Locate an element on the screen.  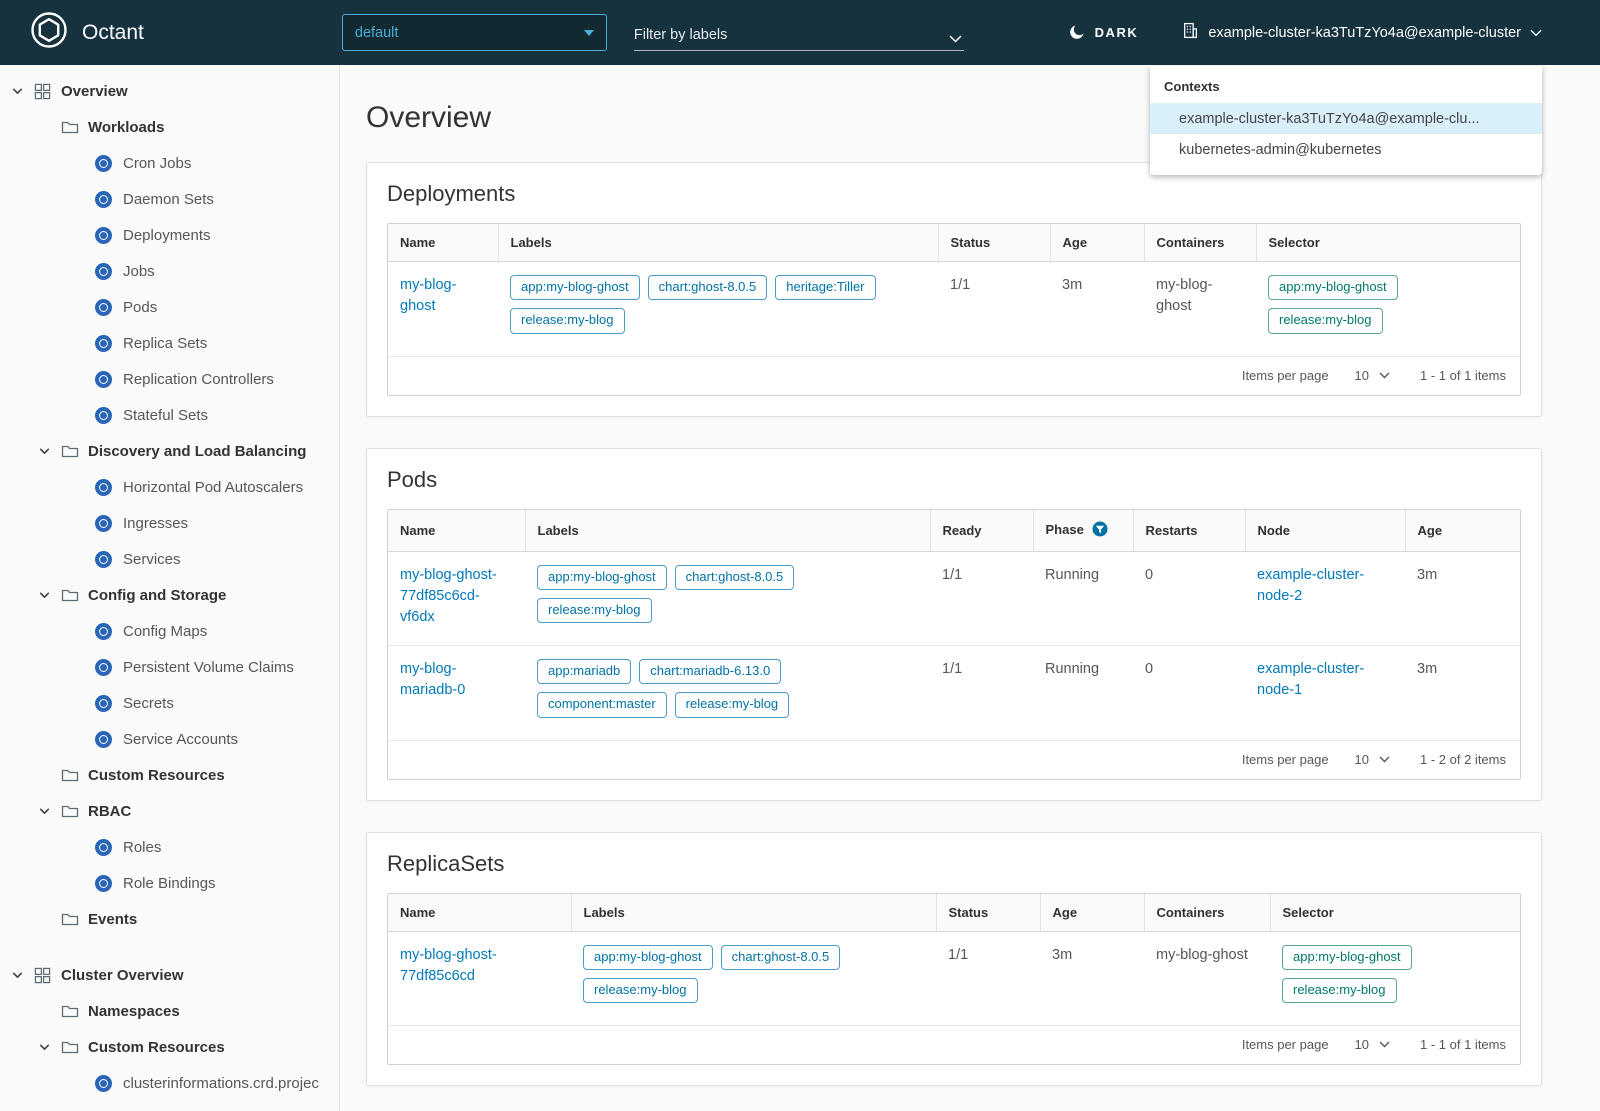
column-header: Age is located at coordinates (1091, 912).